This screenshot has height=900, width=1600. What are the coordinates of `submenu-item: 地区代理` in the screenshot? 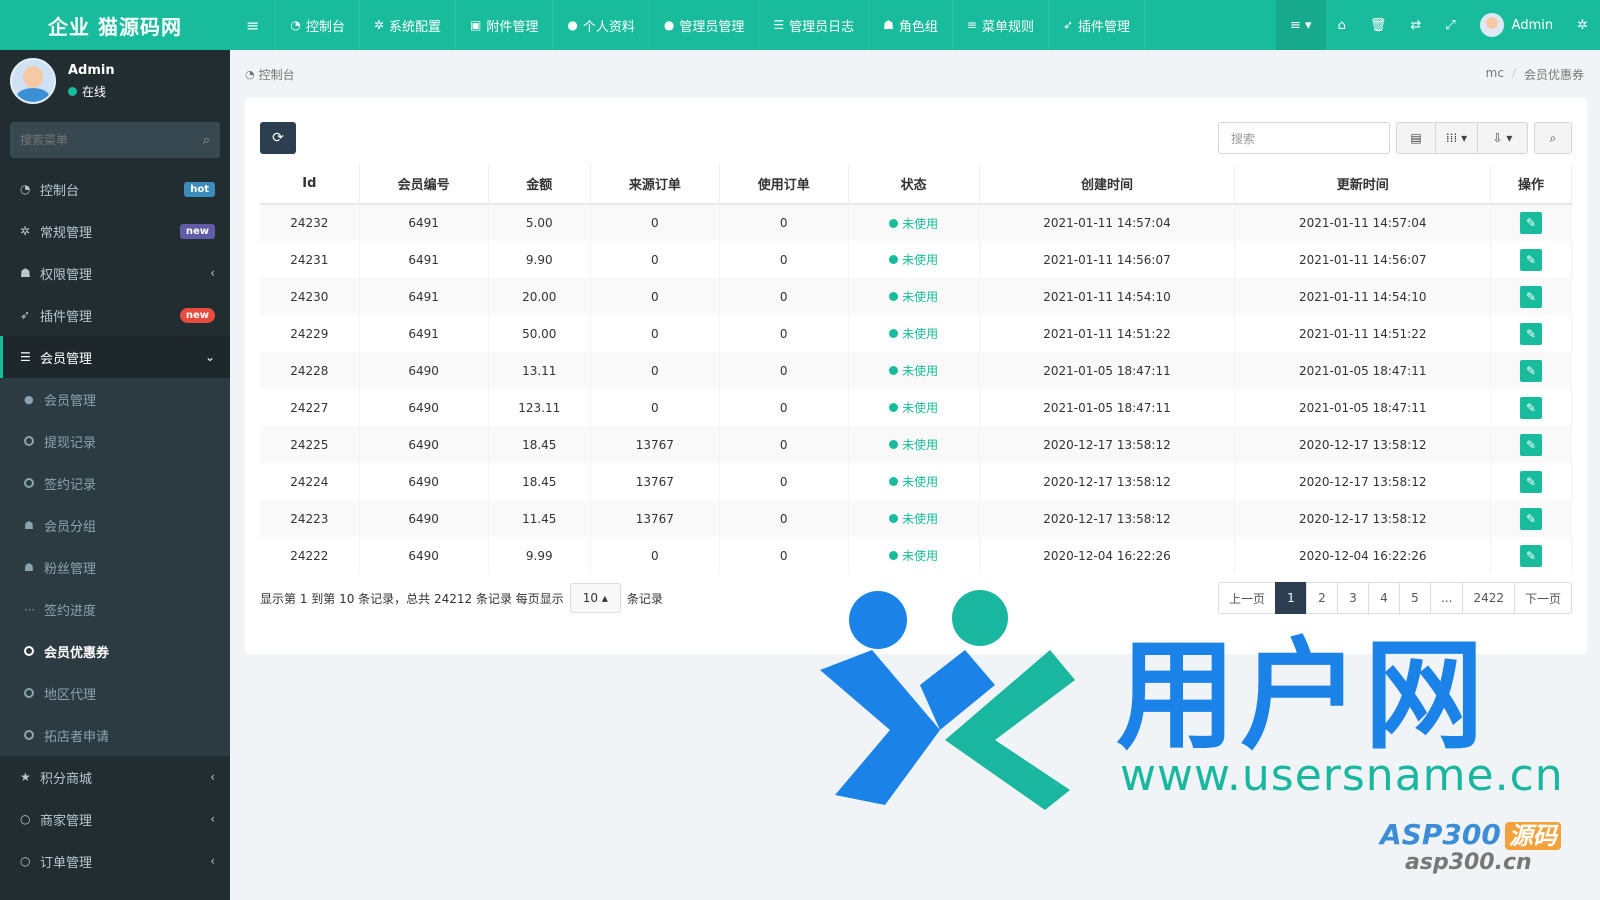 It's located at (115, 693).